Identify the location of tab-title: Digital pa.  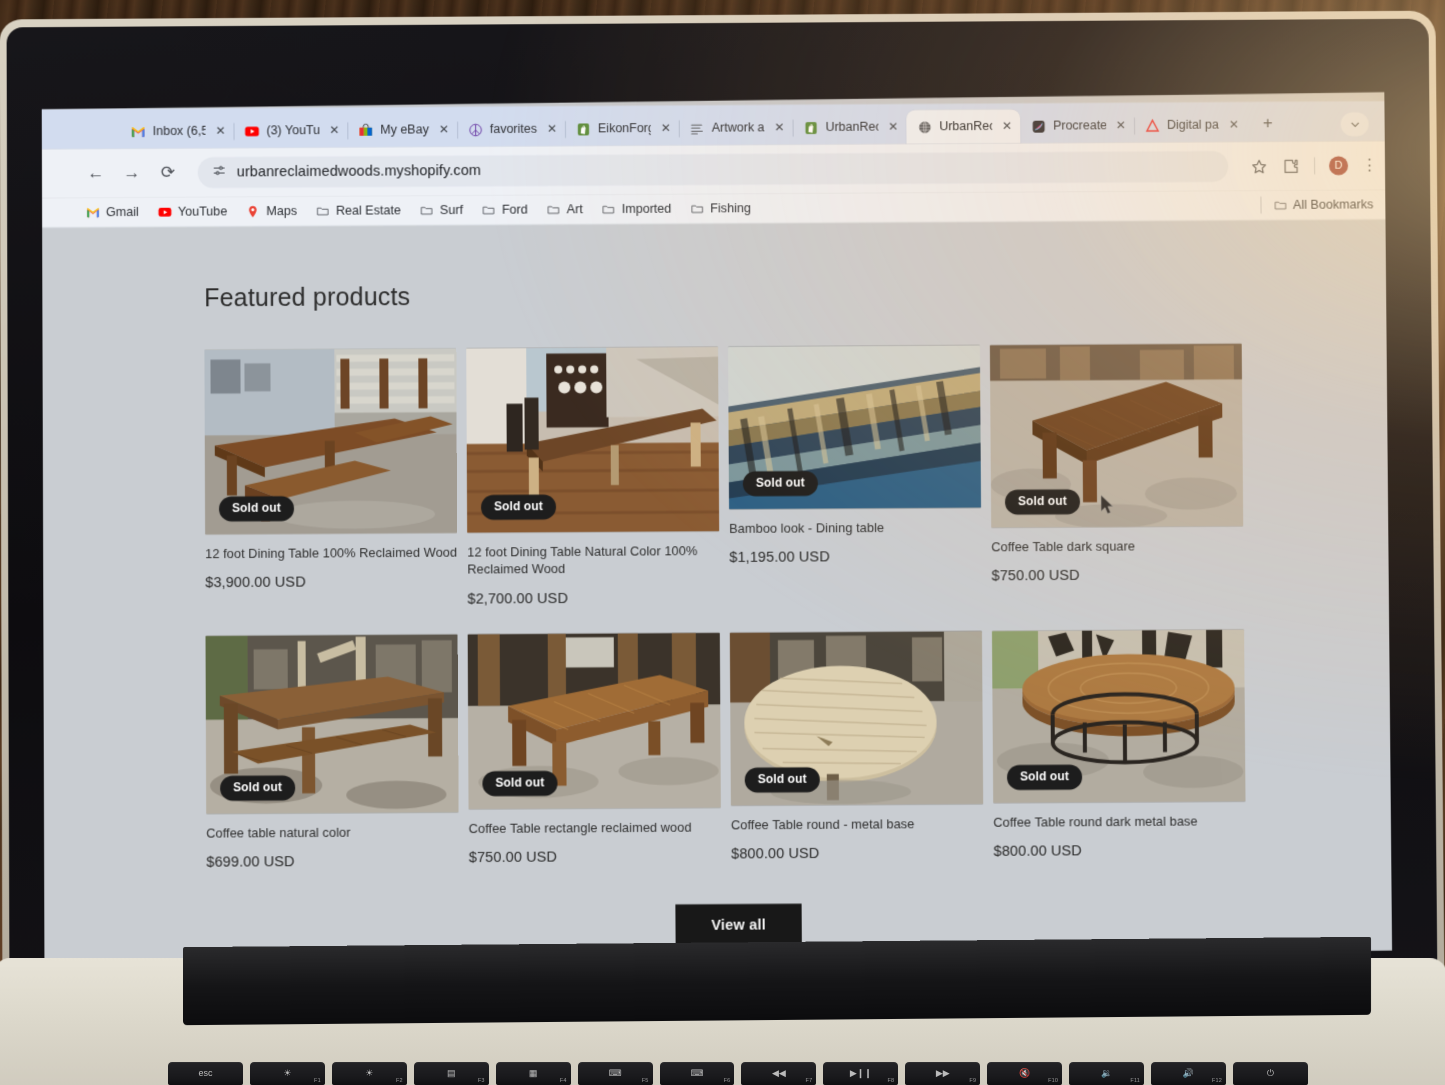
(1192, 125).